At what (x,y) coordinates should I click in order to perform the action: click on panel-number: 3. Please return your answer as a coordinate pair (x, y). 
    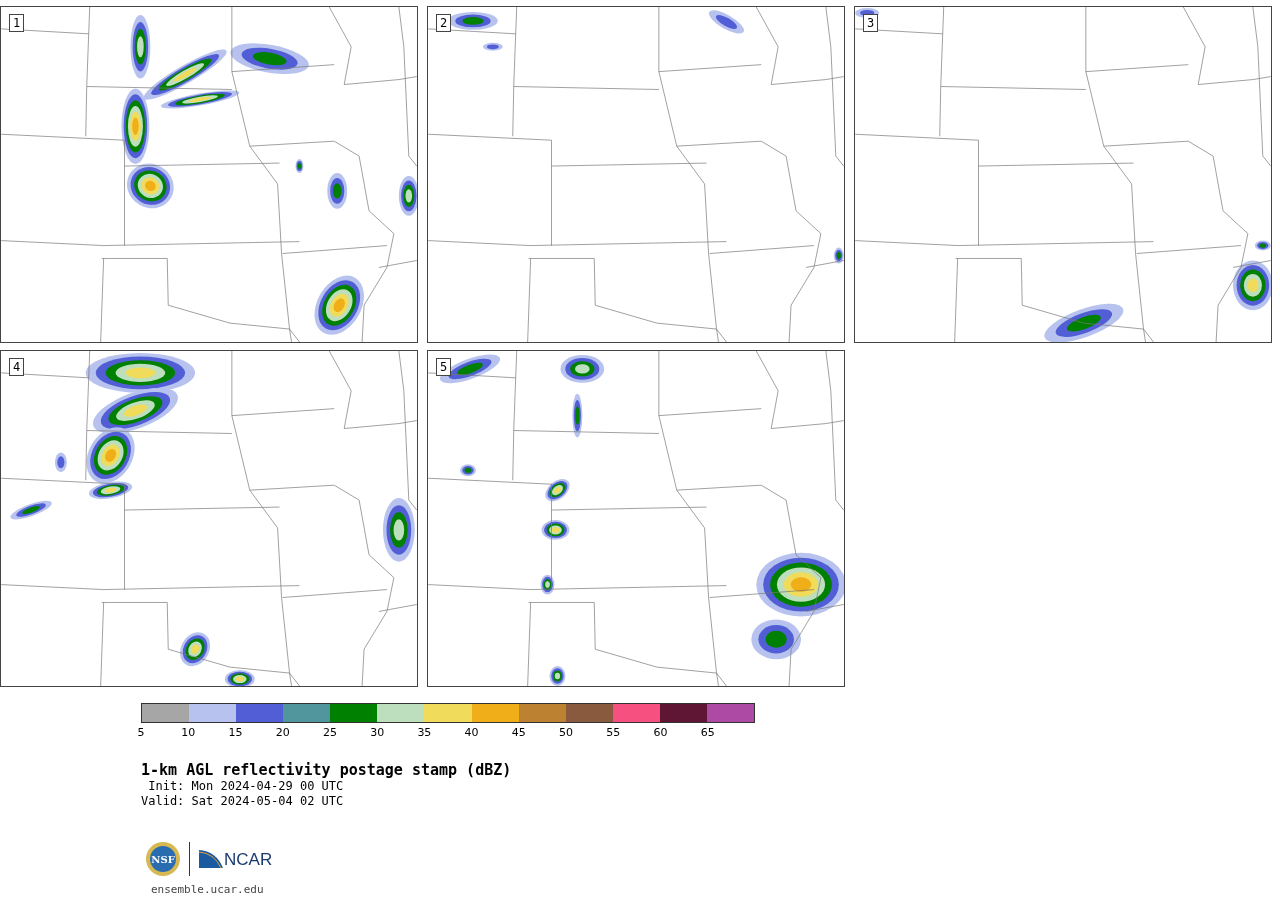
    Looking at the image, I should click on (871, 23).